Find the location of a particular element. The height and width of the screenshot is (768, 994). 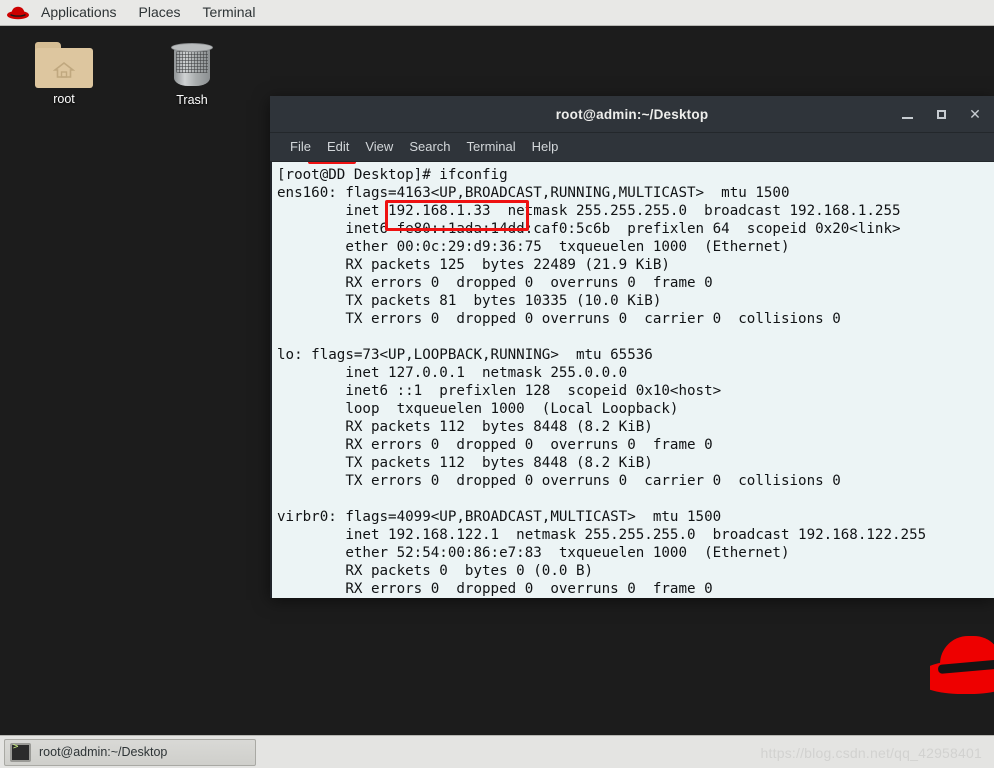

window-titlebar: root@admin:~/Desktop ✕ is located at coordinates (632, 114).